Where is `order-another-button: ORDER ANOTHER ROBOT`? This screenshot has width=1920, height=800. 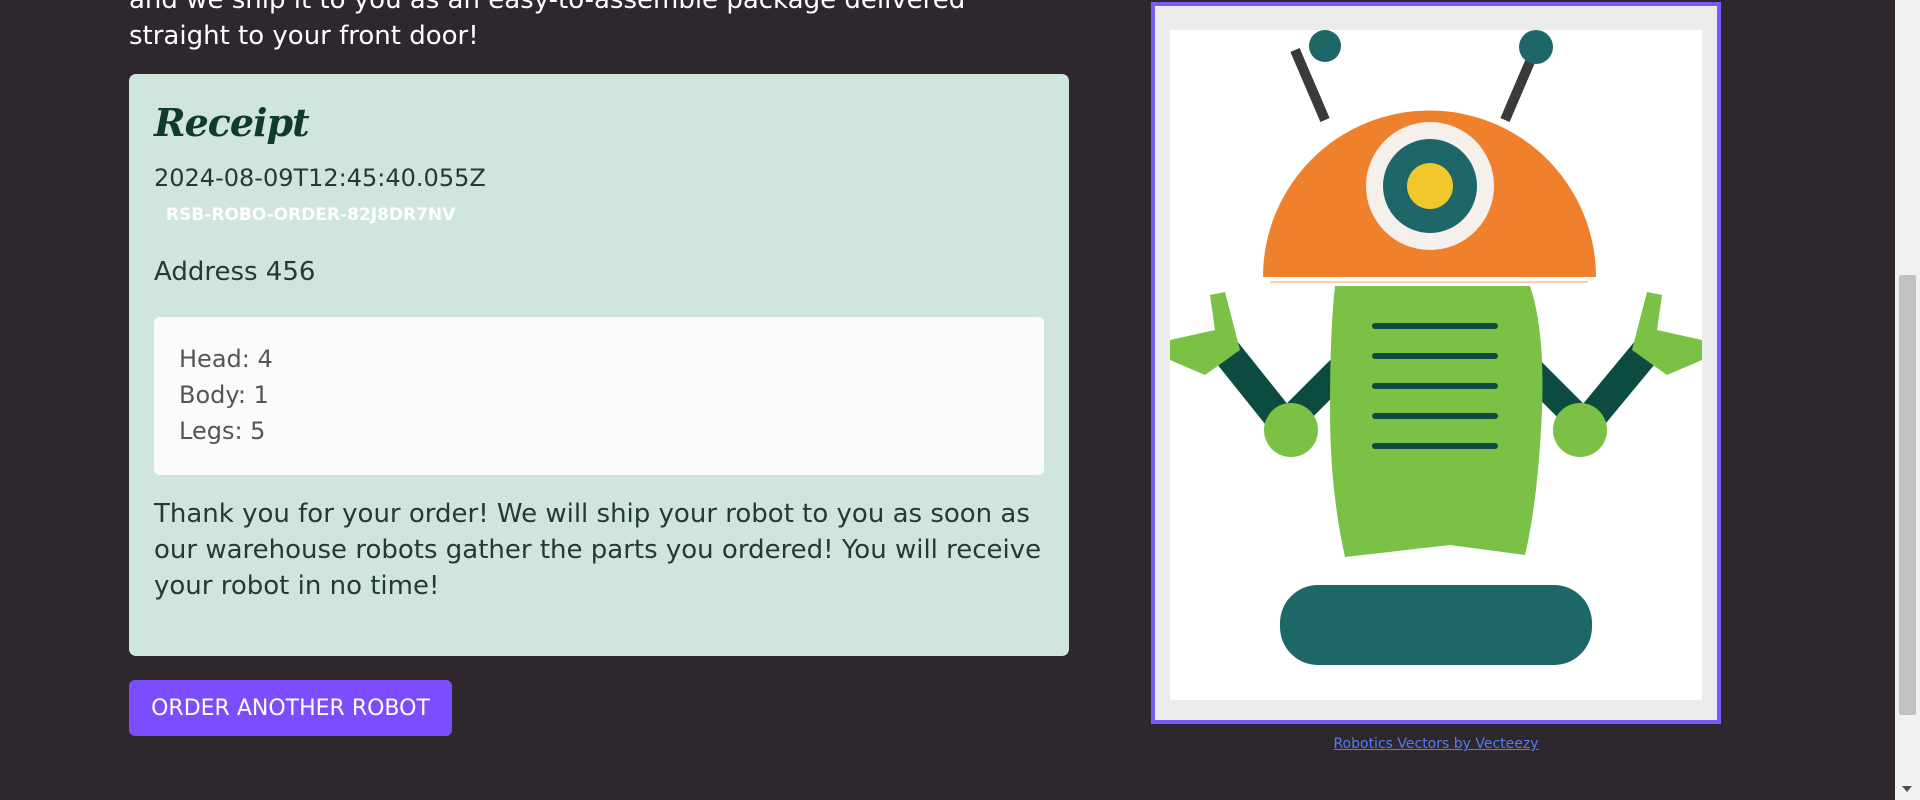
order-another-button: ORDER ANOTHER ROBOT is located at coordinates (290, 708).